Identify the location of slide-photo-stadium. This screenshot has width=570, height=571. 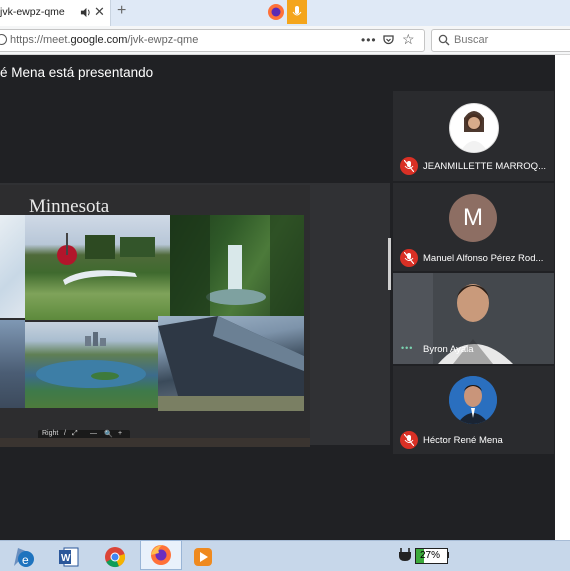
(231, 363).